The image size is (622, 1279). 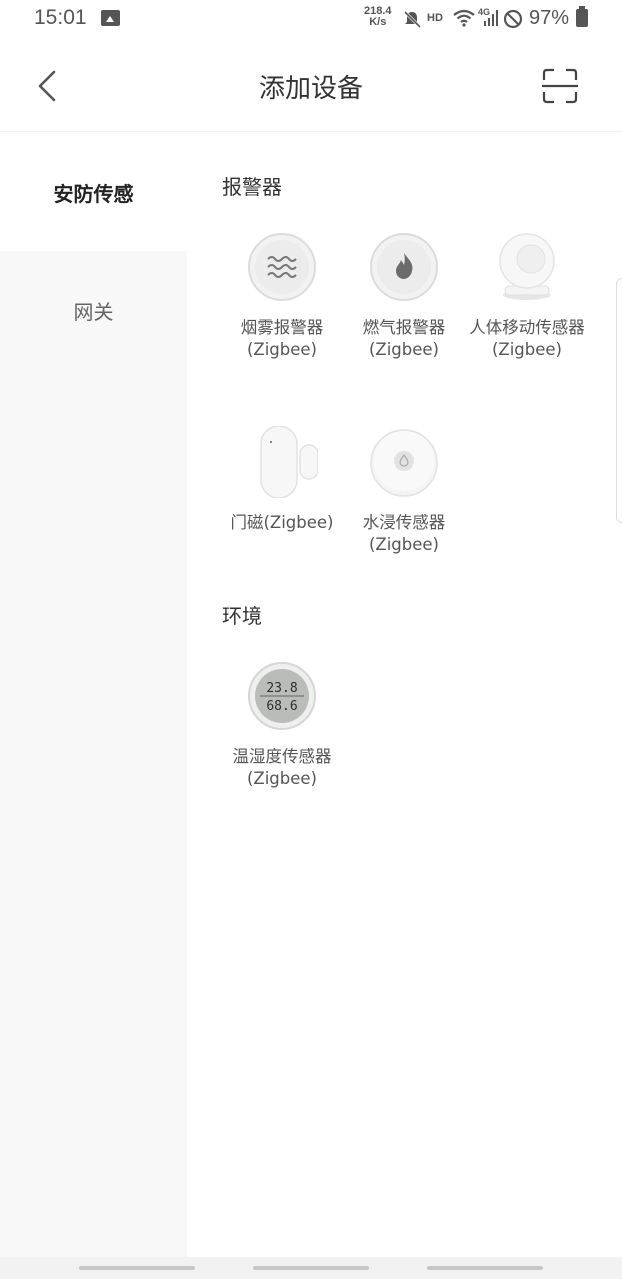 What do you see at coordinates (485, 1268) in the screenshot?
I see `nav-back-button` at bounding box center [485, 1268].